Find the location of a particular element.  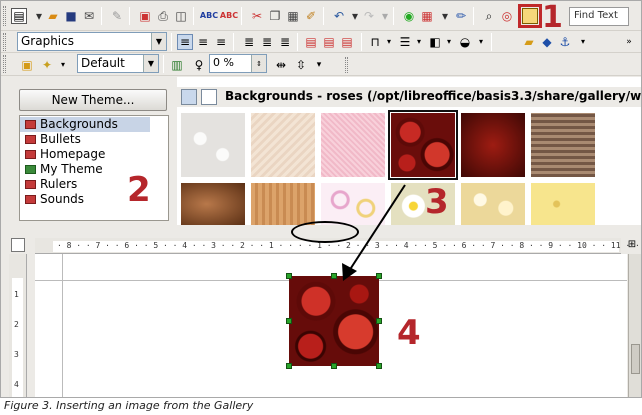

ruler-tick-label: 1 is located at coordinates (16, 294).